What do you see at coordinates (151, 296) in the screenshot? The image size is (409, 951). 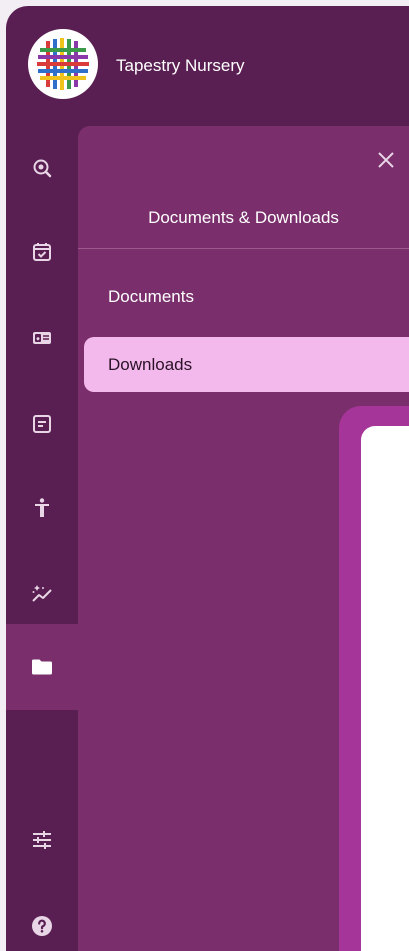 I see `panel-item-label: Documents` at bounding box center [151, 296].